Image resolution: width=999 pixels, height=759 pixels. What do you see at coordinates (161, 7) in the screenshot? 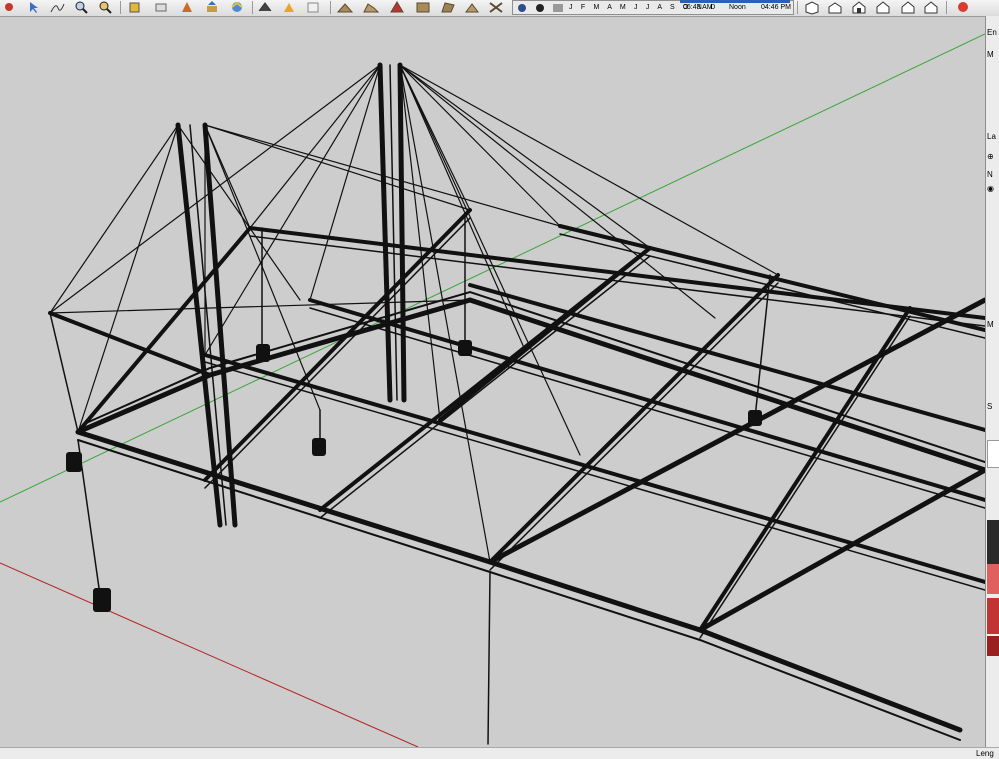
I see `eraser-icon` at bounding box center [161, 7].